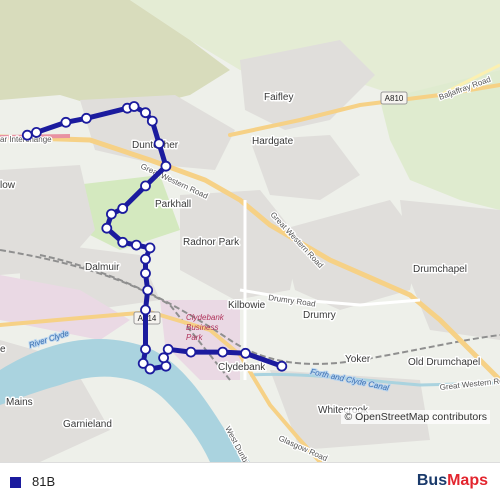  What do you see at coordinates (87, 424) in the screenshot?
I see `place-label: Garnieland` at bounding box center [87, 424].